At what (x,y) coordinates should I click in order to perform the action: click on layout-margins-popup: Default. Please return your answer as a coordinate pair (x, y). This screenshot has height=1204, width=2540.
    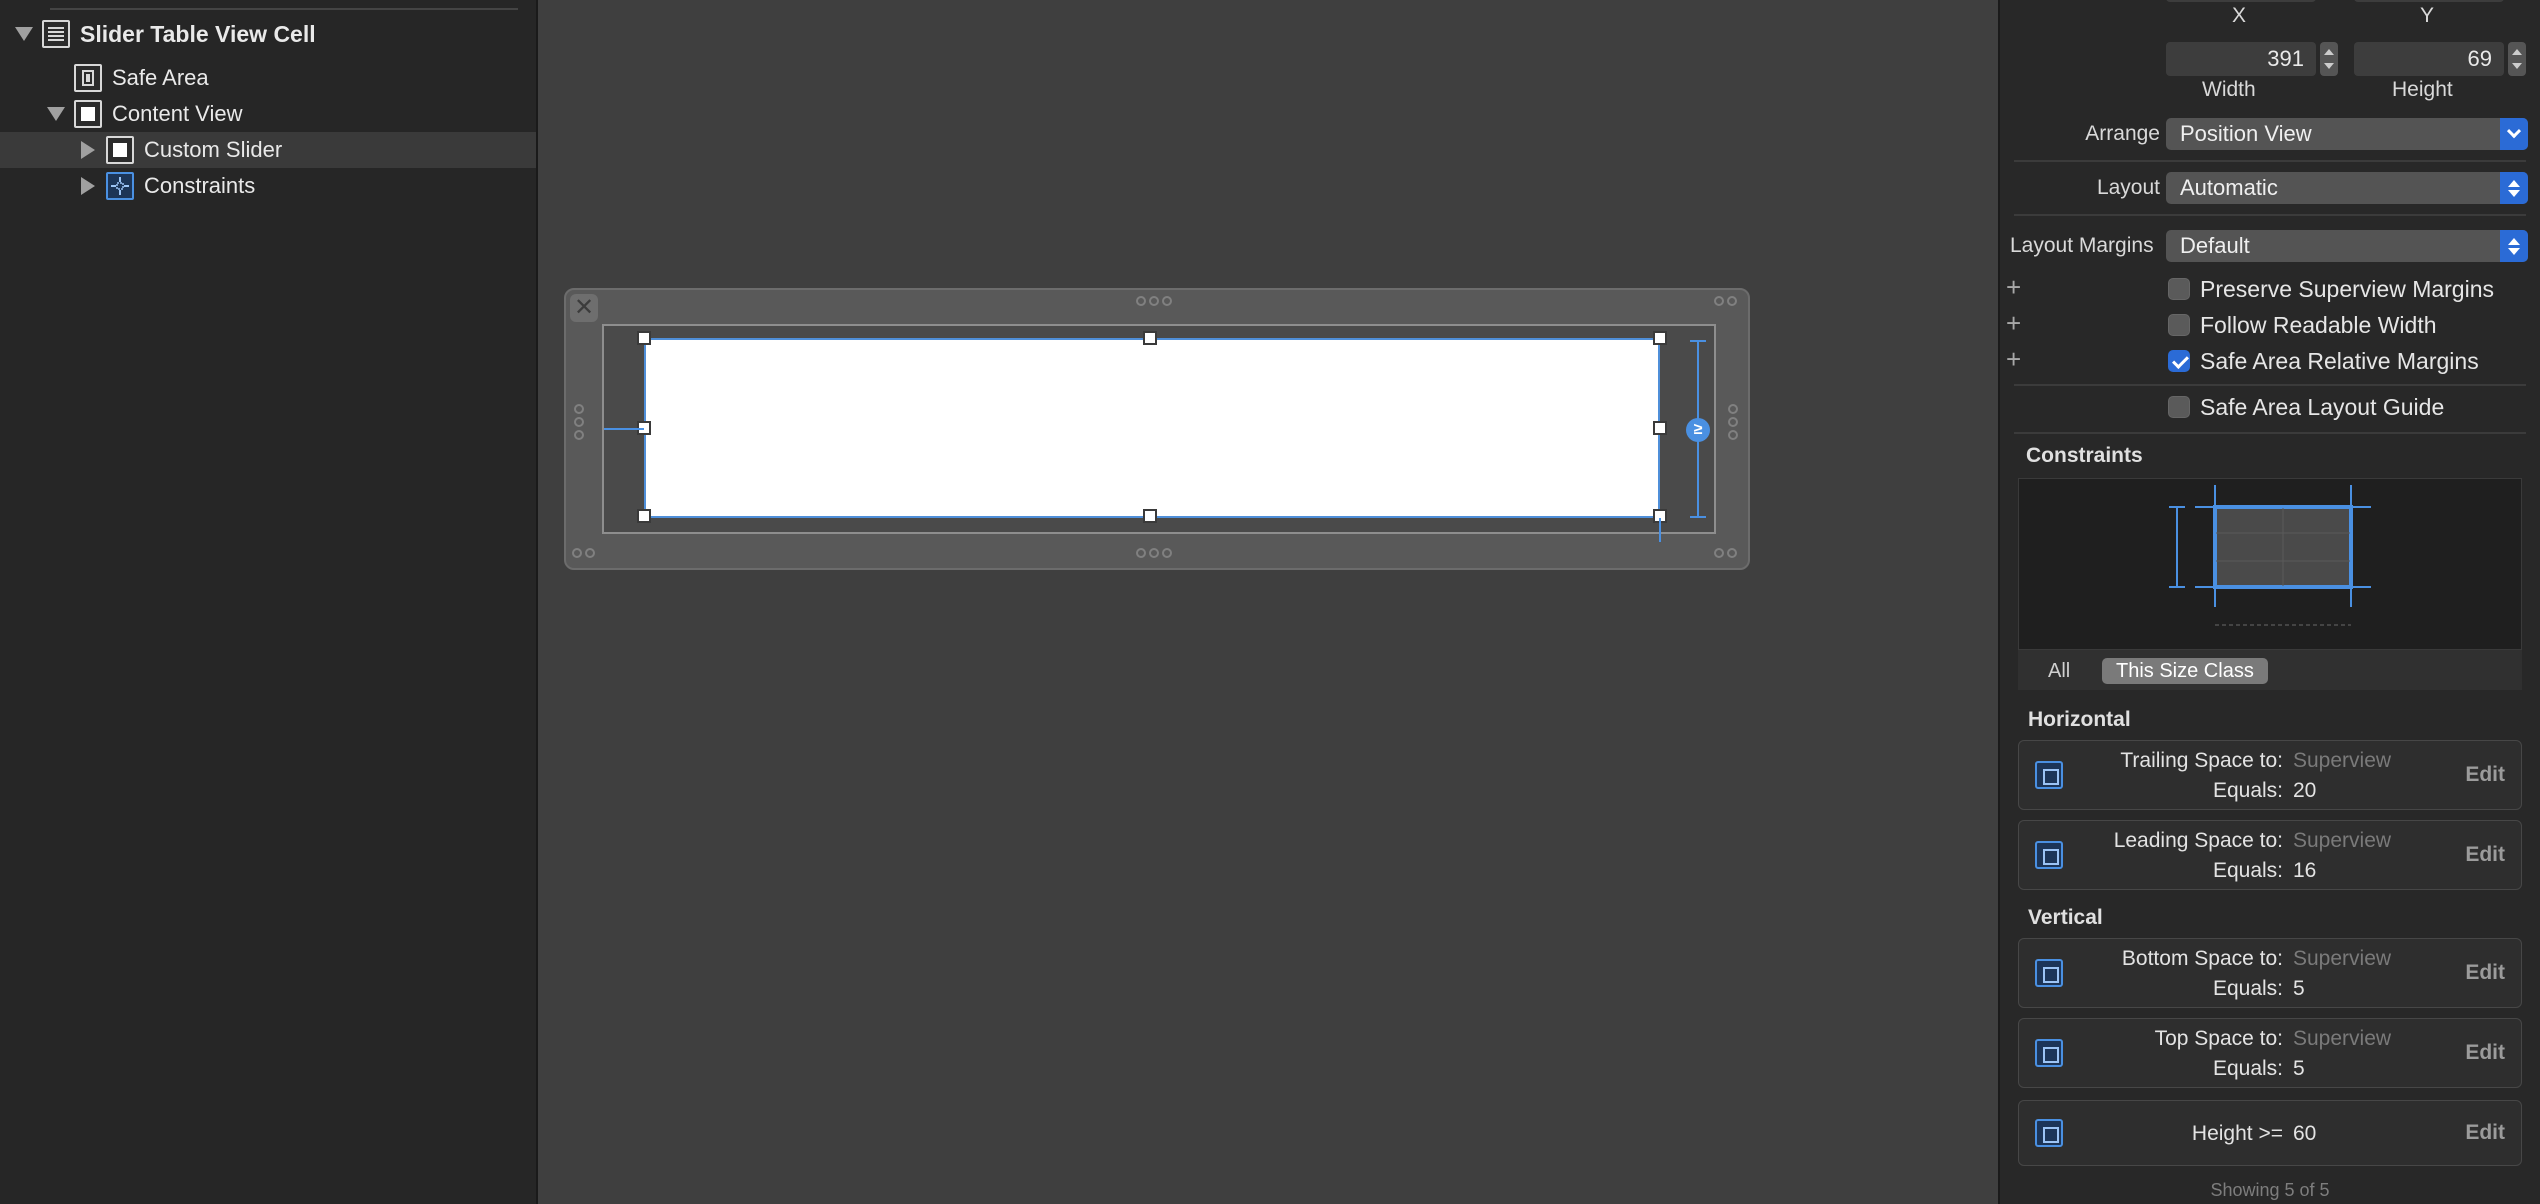
    Looking at the image, I should click on (2347, 246).